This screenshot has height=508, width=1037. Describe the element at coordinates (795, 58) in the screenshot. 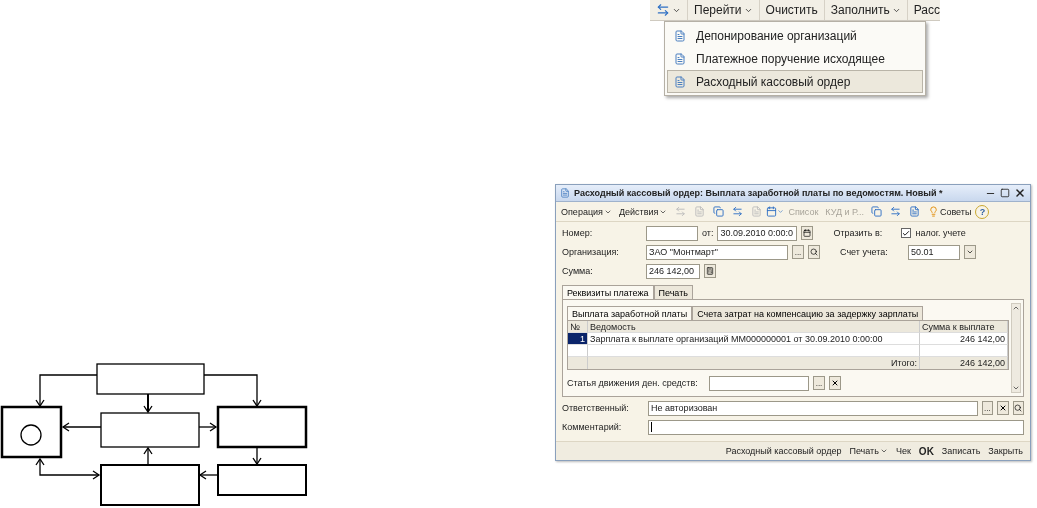

I see `menu-item: Платежное поручение исходящее` at that location.